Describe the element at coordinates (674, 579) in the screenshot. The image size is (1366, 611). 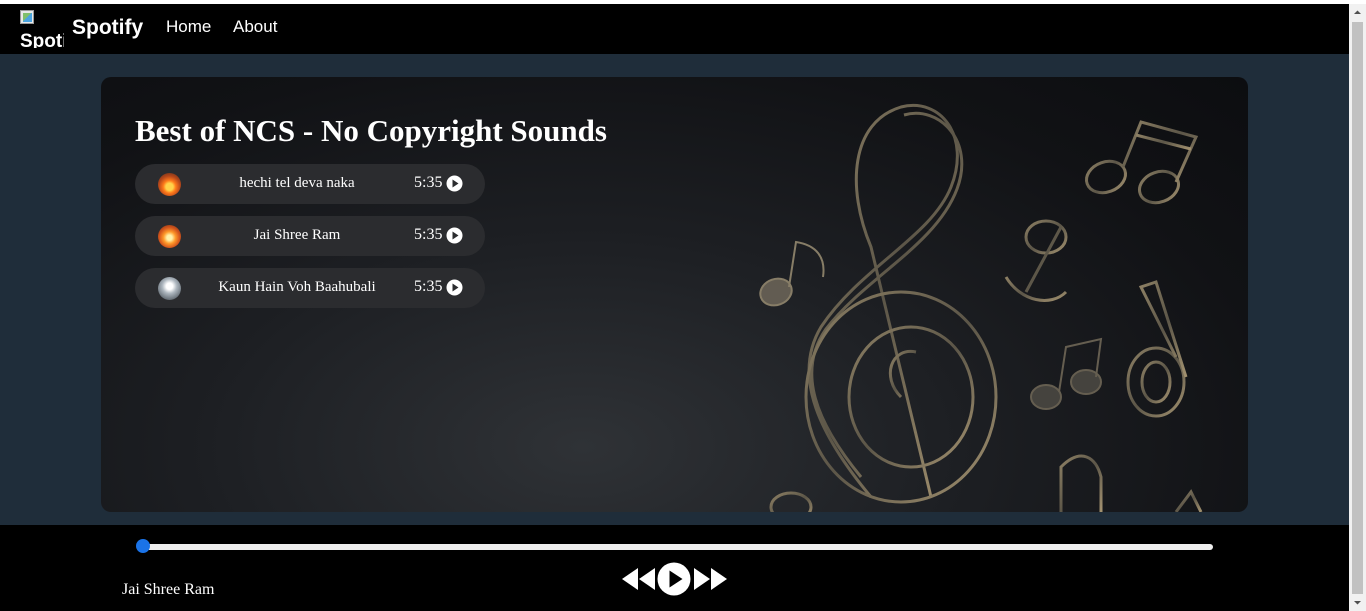
I see `play-icon` at that location.